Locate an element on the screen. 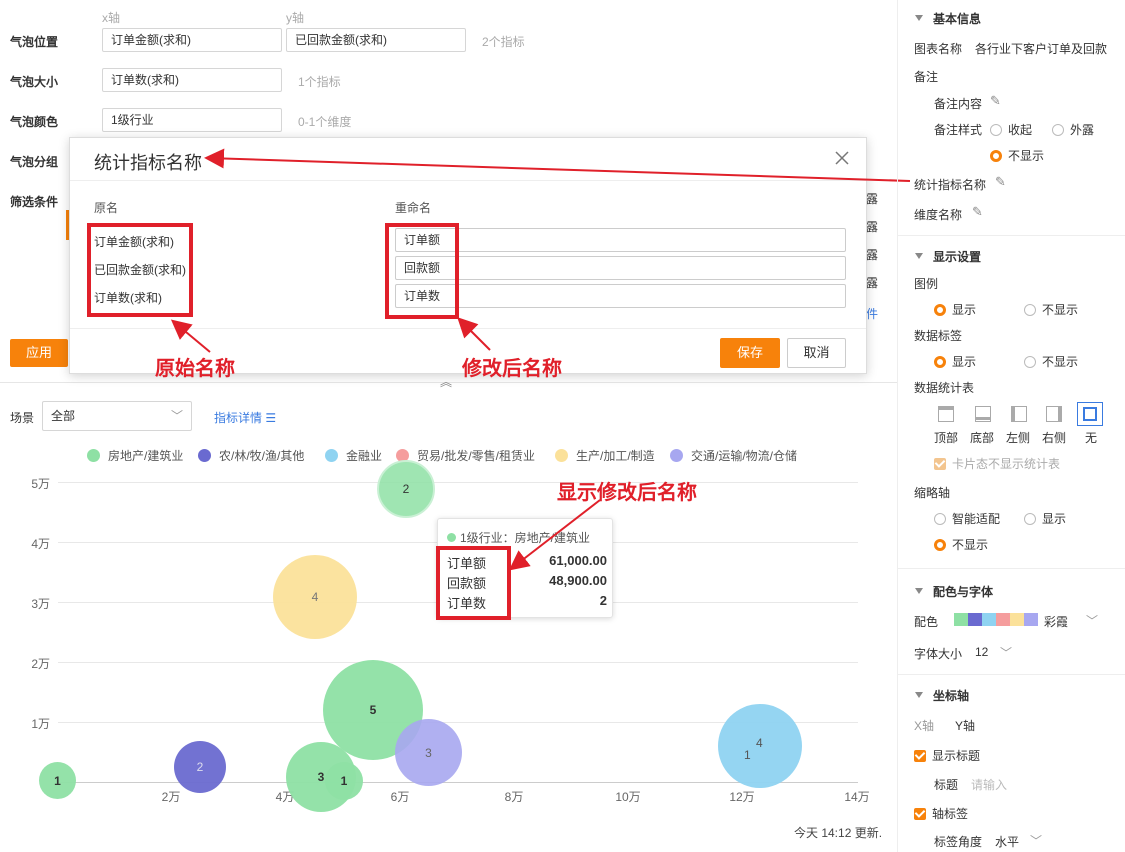  section-display-settings: 显示设置 is located at coordinates (948, 256).